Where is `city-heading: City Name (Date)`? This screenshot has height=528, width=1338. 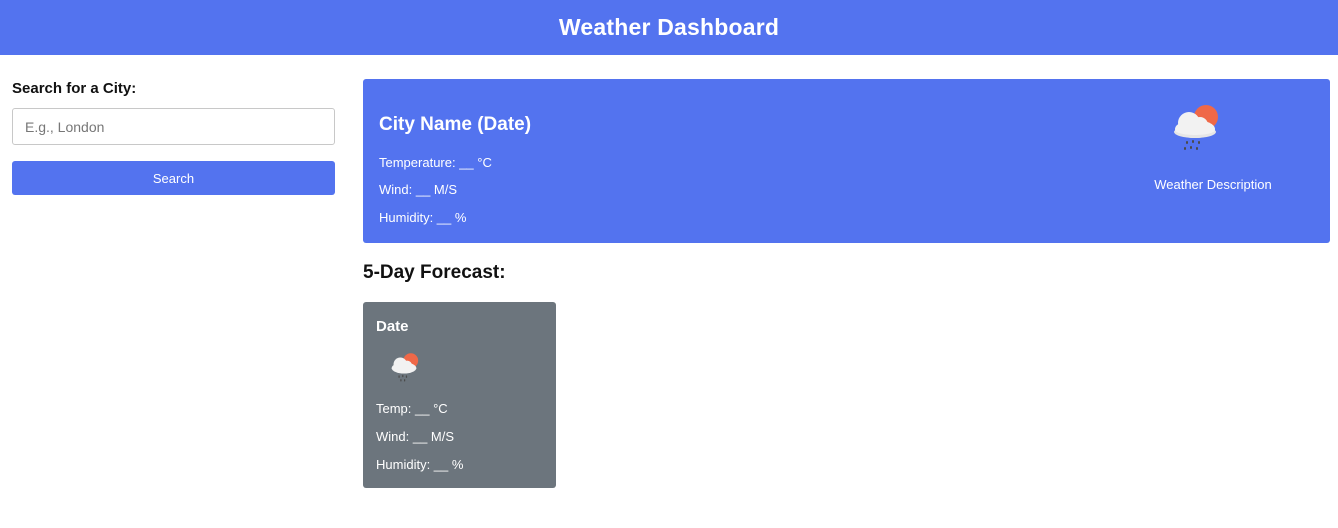 city-heading: City Name (Date) is located at coordinates (455, 124).